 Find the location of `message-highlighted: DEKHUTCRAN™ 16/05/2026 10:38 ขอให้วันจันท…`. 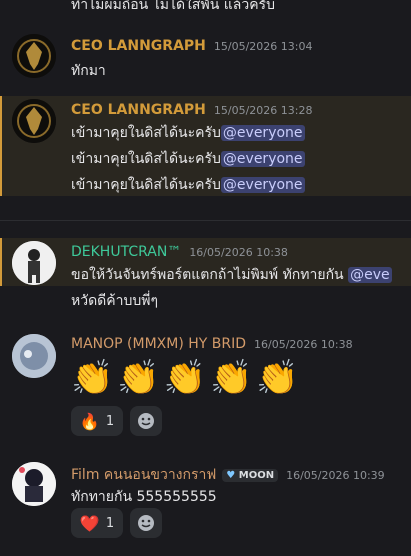

message-highlighted: DEKHUTCRAN™ 16/05/2026 10:38 ขอให้วันจันท… is located at coordinates (205, 262).